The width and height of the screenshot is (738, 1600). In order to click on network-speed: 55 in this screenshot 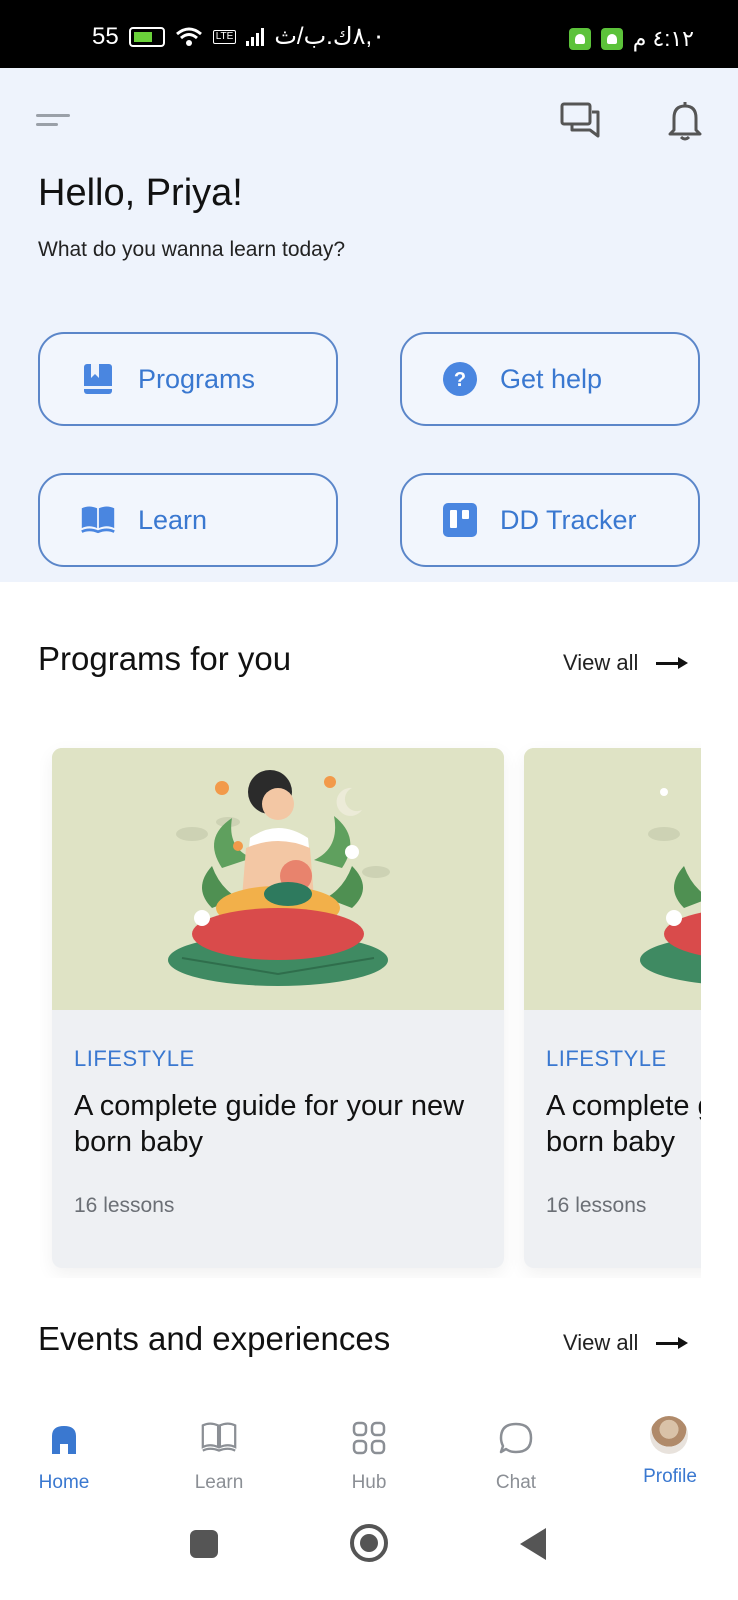, I will do `click(105, 36)`.